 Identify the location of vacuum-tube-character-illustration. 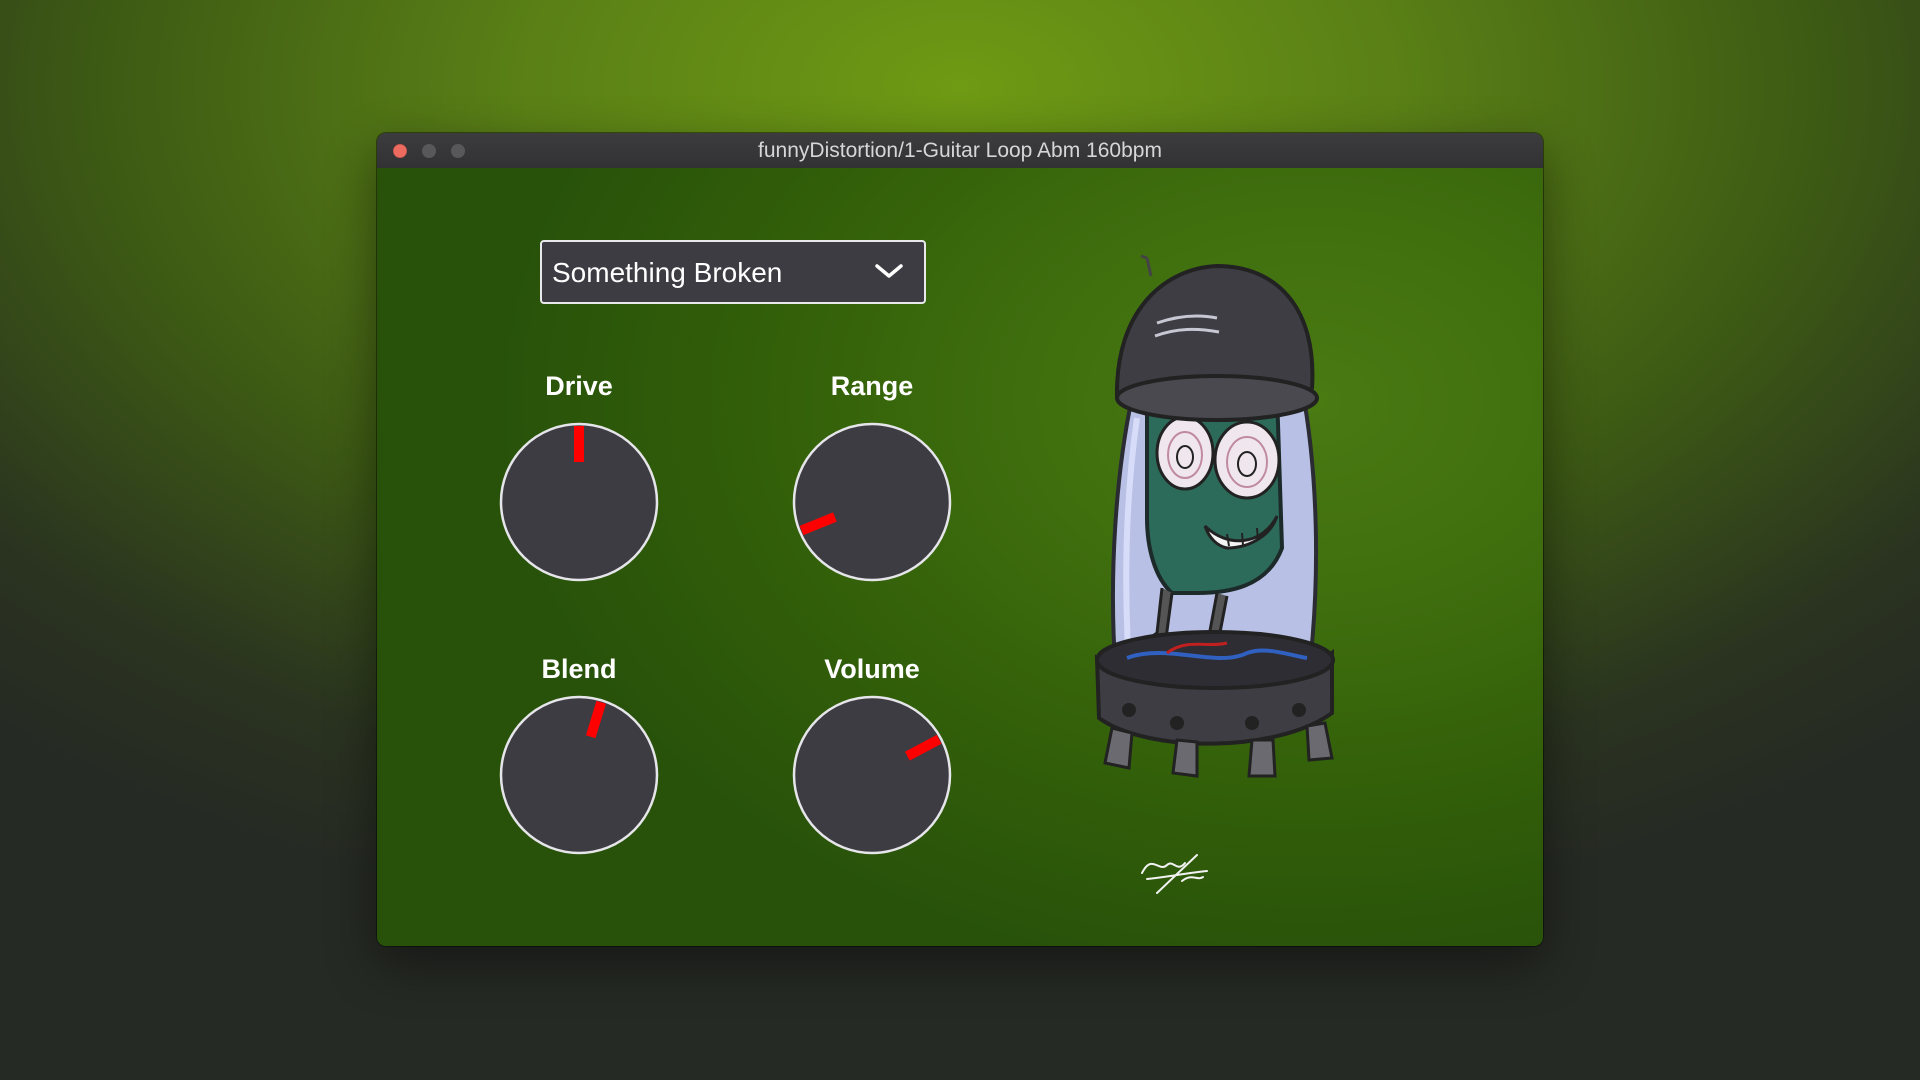
(1214, 516).